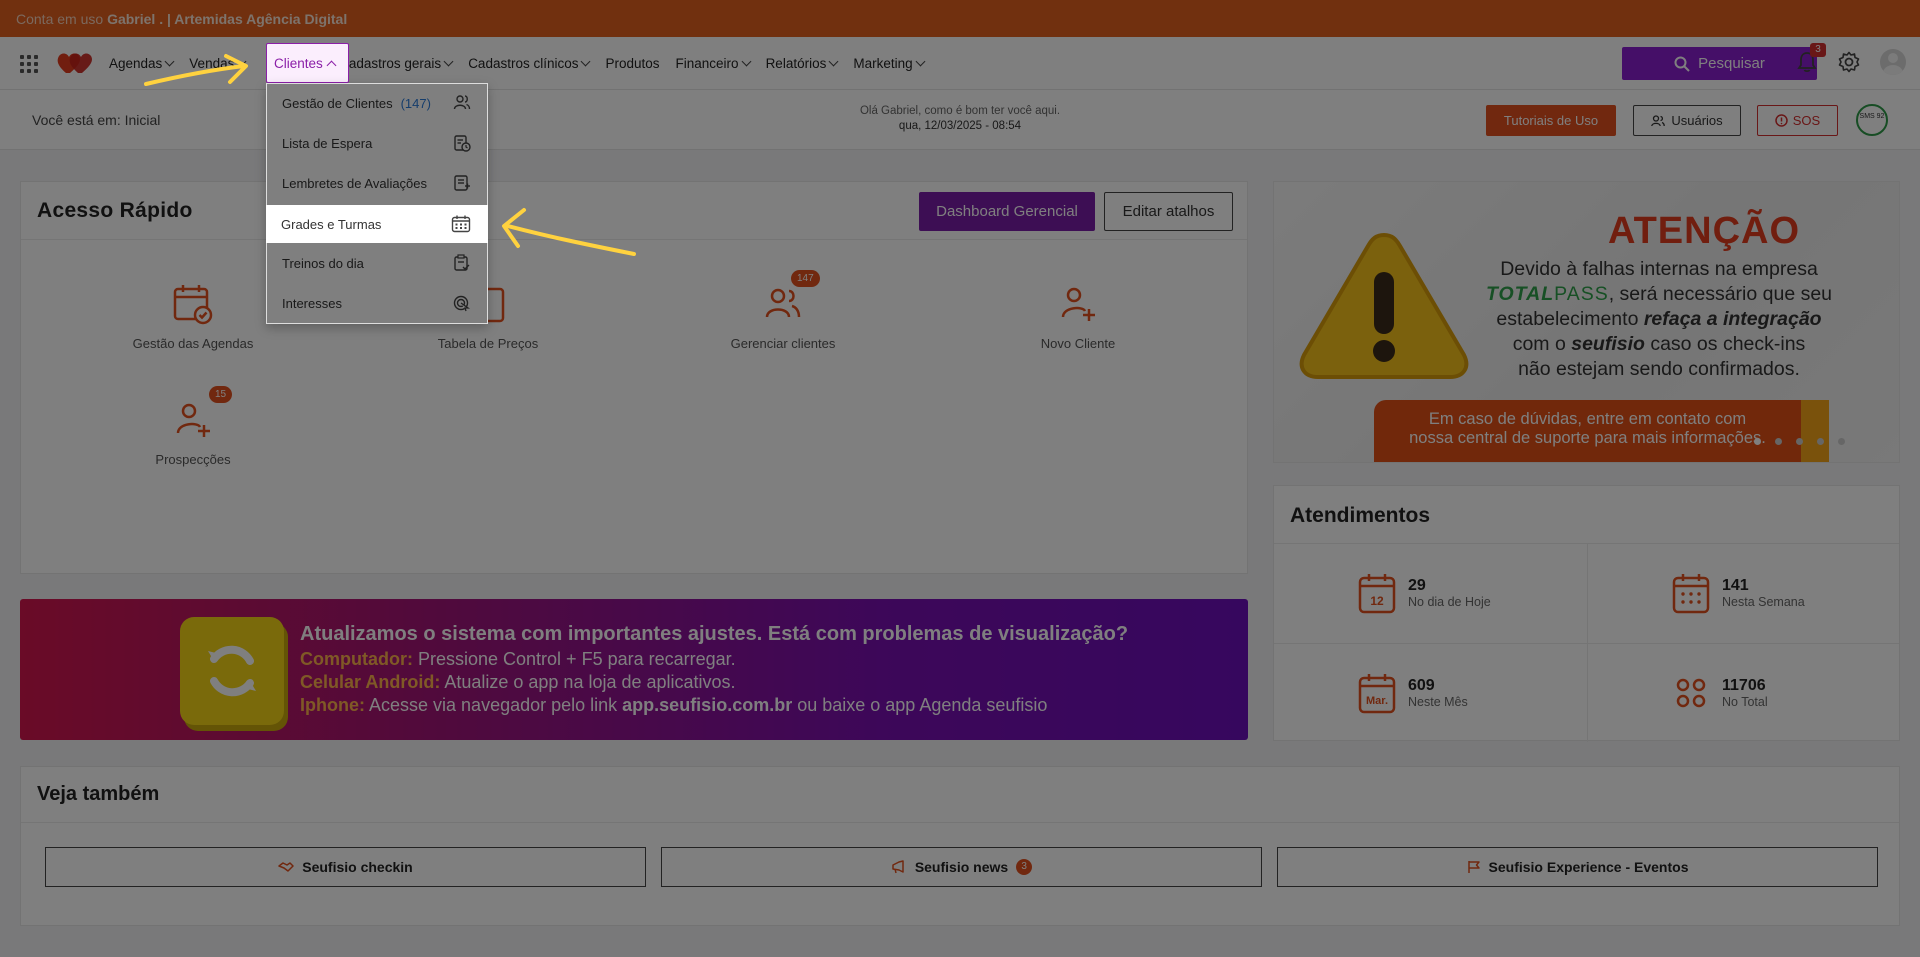  I want to click on stat-value: 29, so click(1417, 585).